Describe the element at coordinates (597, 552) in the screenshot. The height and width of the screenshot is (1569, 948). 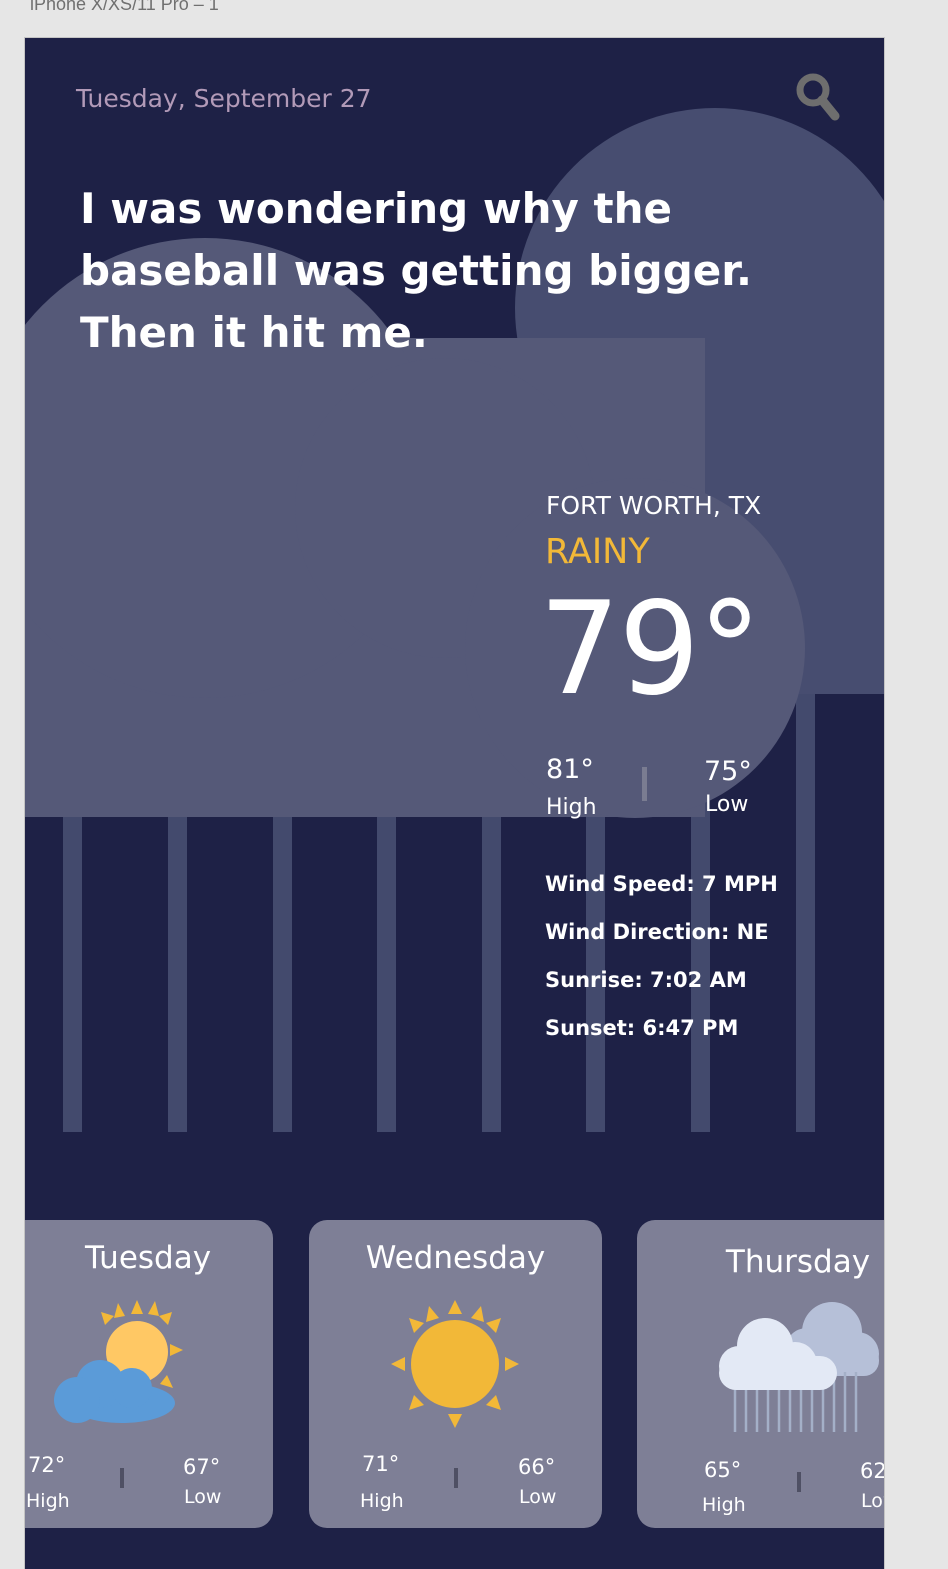
I see `weather-condition: RAINY` at that location.